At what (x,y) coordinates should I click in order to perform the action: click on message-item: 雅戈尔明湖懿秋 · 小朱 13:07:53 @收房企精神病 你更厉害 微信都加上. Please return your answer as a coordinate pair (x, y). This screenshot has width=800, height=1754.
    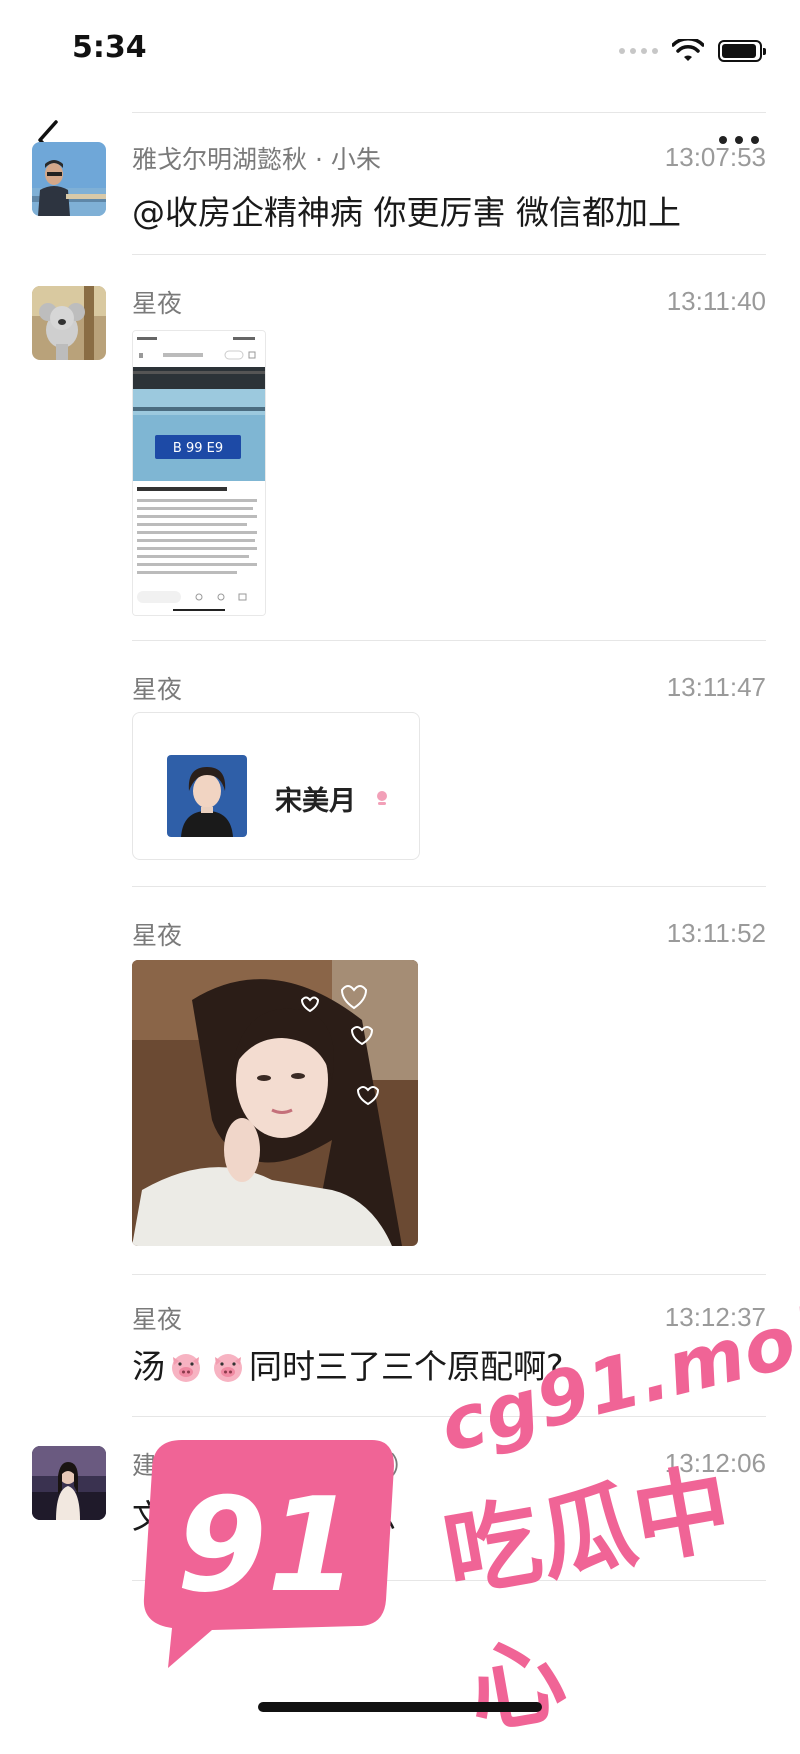
    Looking at the image, I should click on (400, 183).